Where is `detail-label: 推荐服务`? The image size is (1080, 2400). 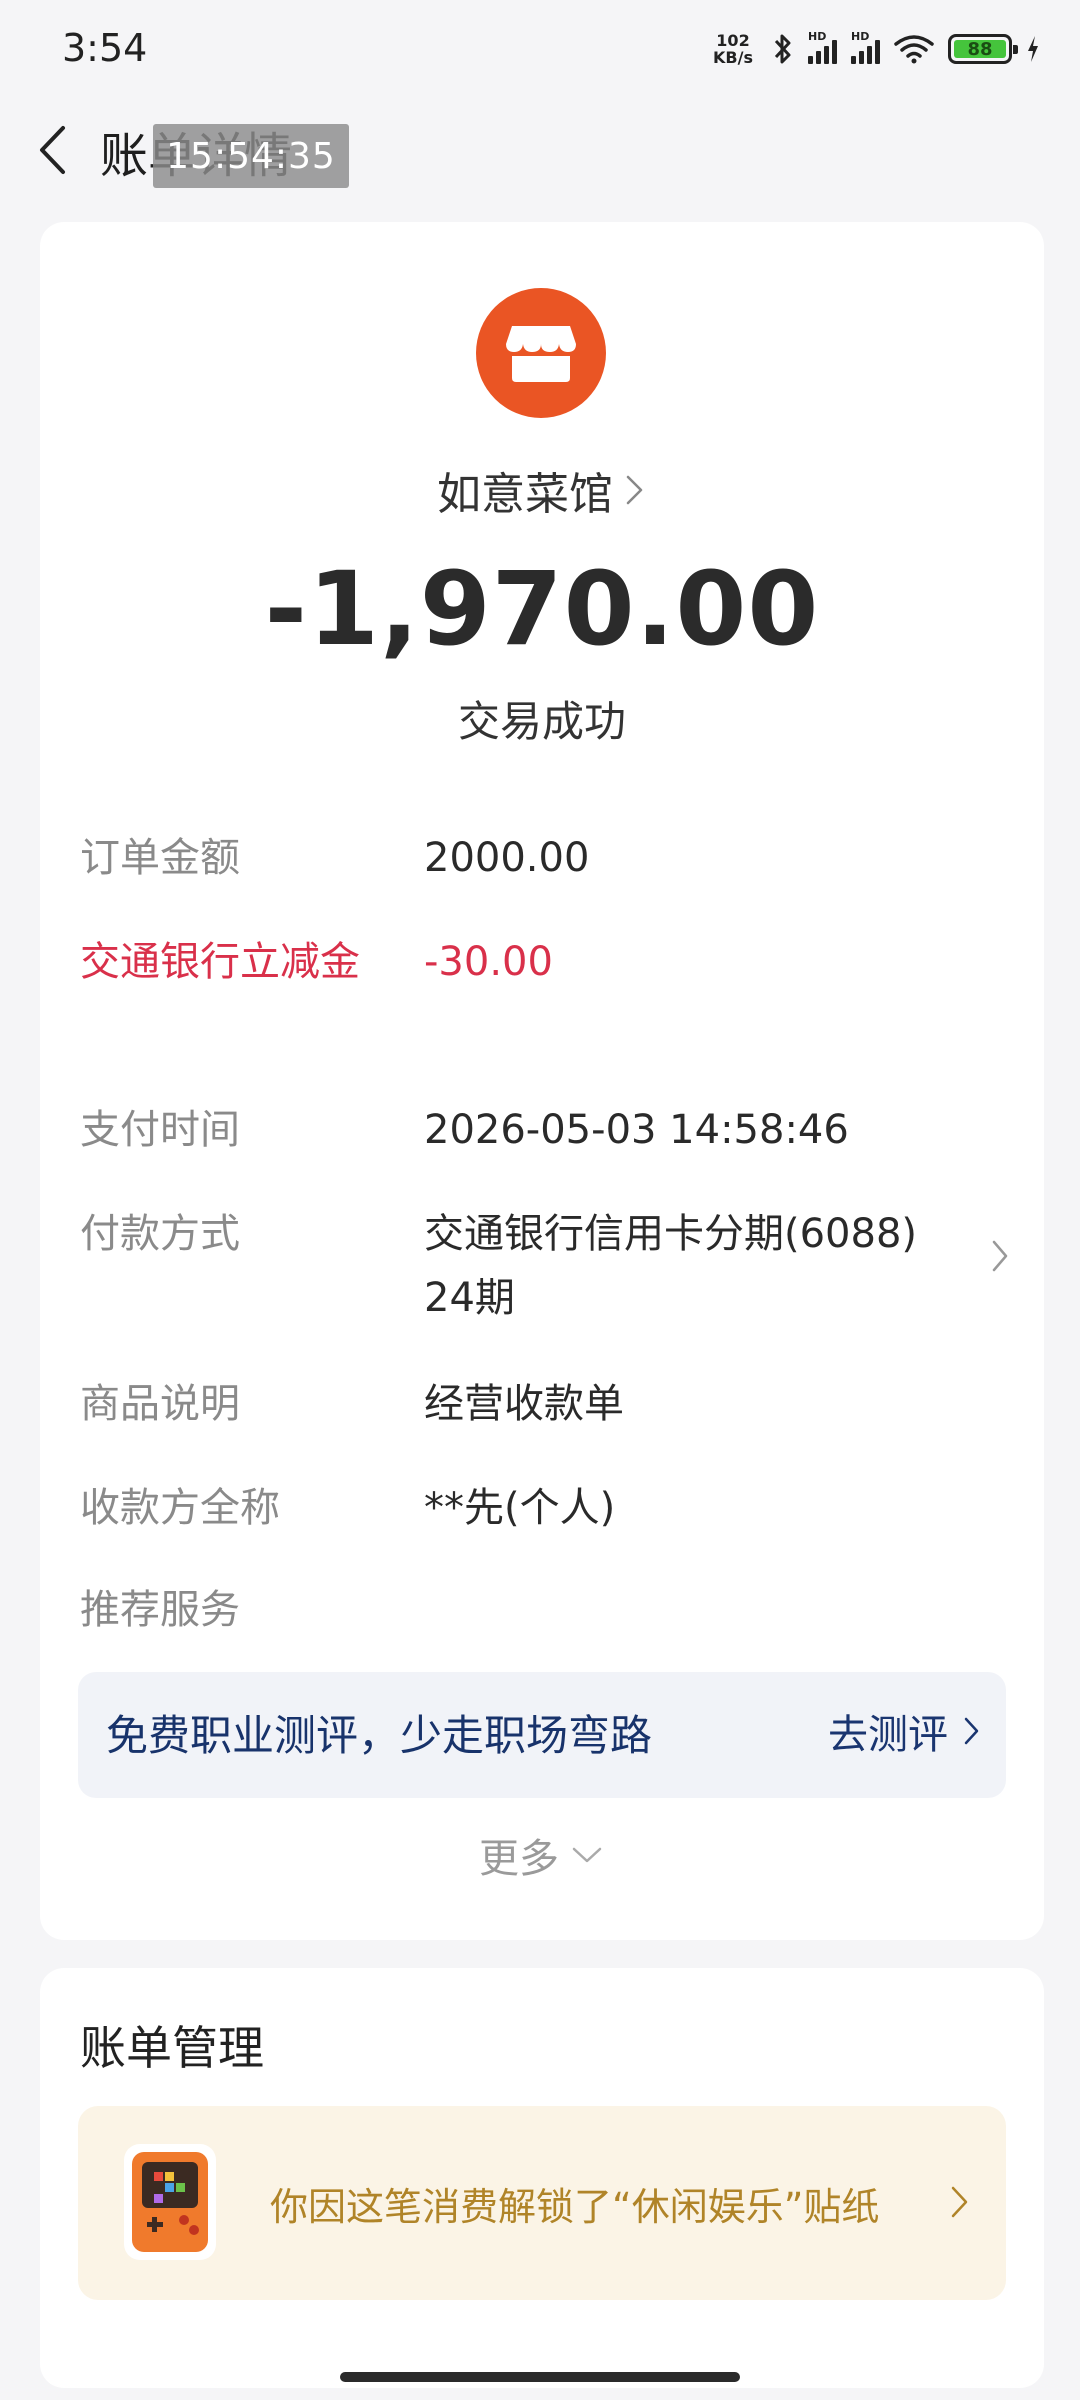 detail-label: 推荐服务 is located at coordinates (160, 1610).